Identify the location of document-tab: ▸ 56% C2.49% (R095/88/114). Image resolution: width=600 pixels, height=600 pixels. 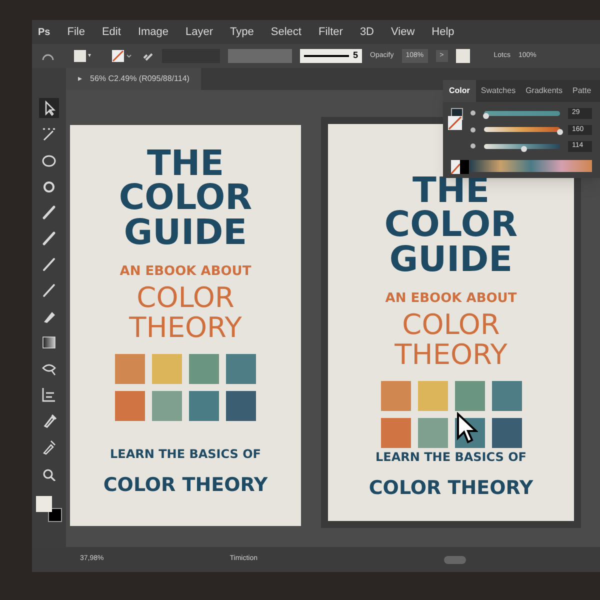
(134, 79).